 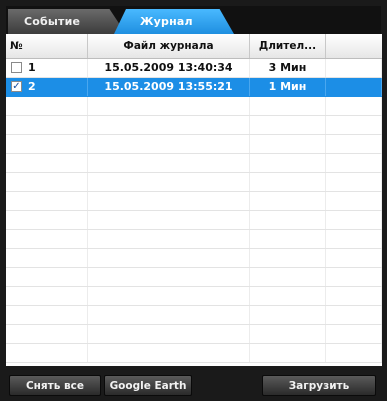 I want to click on table-row: ✓ 2 15.05.2009 13:55:21 1 Мин, so click(x=194, y=87).